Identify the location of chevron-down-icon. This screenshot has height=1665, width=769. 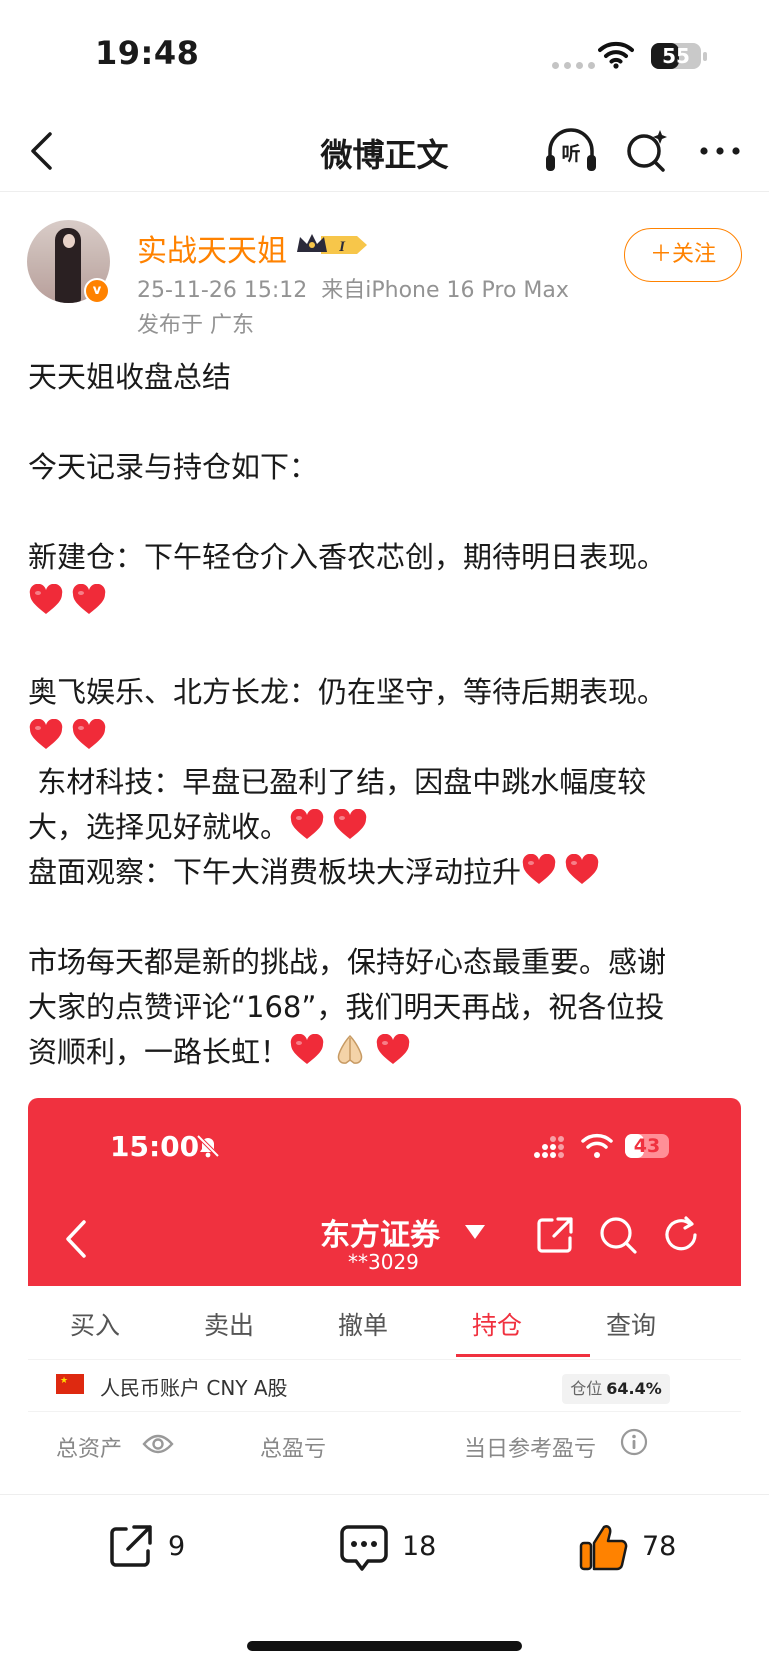
(475, 1232).